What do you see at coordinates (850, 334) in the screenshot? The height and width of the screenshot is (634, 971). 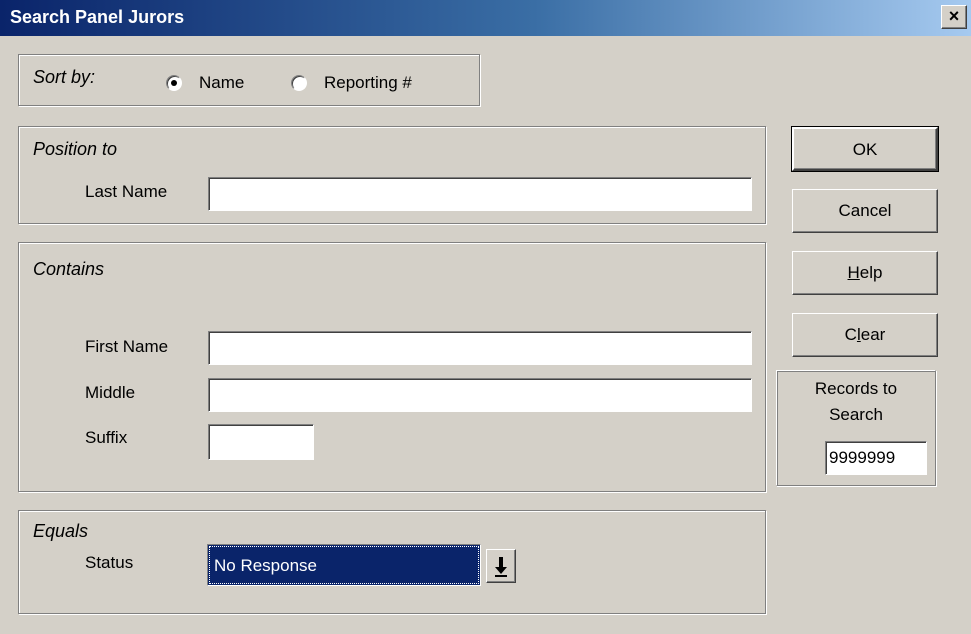 I see `clear-label-pre: C` at bounding box center [850, 334].